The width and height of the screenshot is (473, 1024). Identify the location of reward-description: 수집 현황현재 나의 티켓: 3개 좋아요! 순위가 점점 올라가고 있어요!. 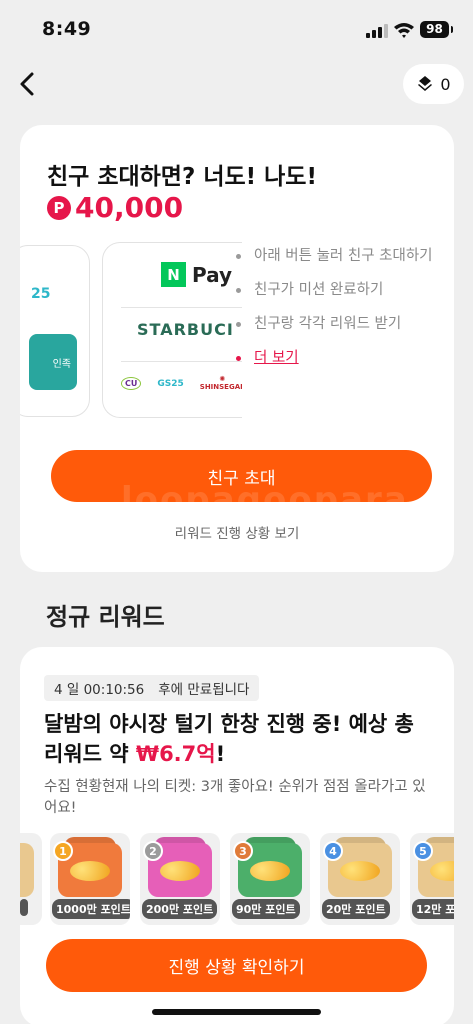
(235, 797).